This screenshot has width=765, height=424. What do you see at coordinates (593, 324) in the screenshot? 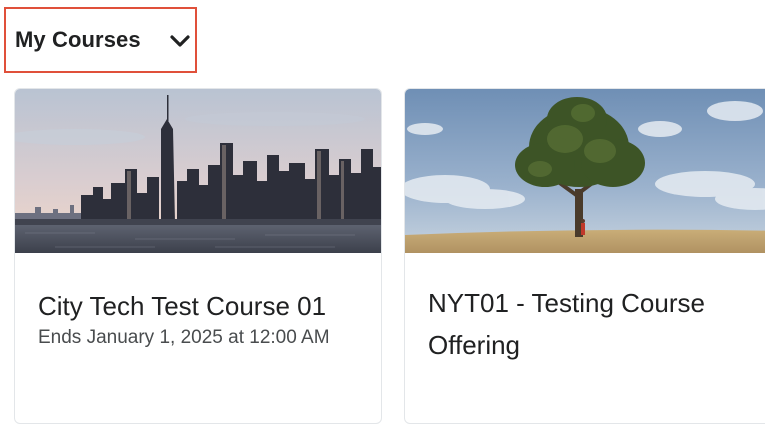
I see `course-title: NYT01 - Testing Course Offering` at bounding box center [593, 324].